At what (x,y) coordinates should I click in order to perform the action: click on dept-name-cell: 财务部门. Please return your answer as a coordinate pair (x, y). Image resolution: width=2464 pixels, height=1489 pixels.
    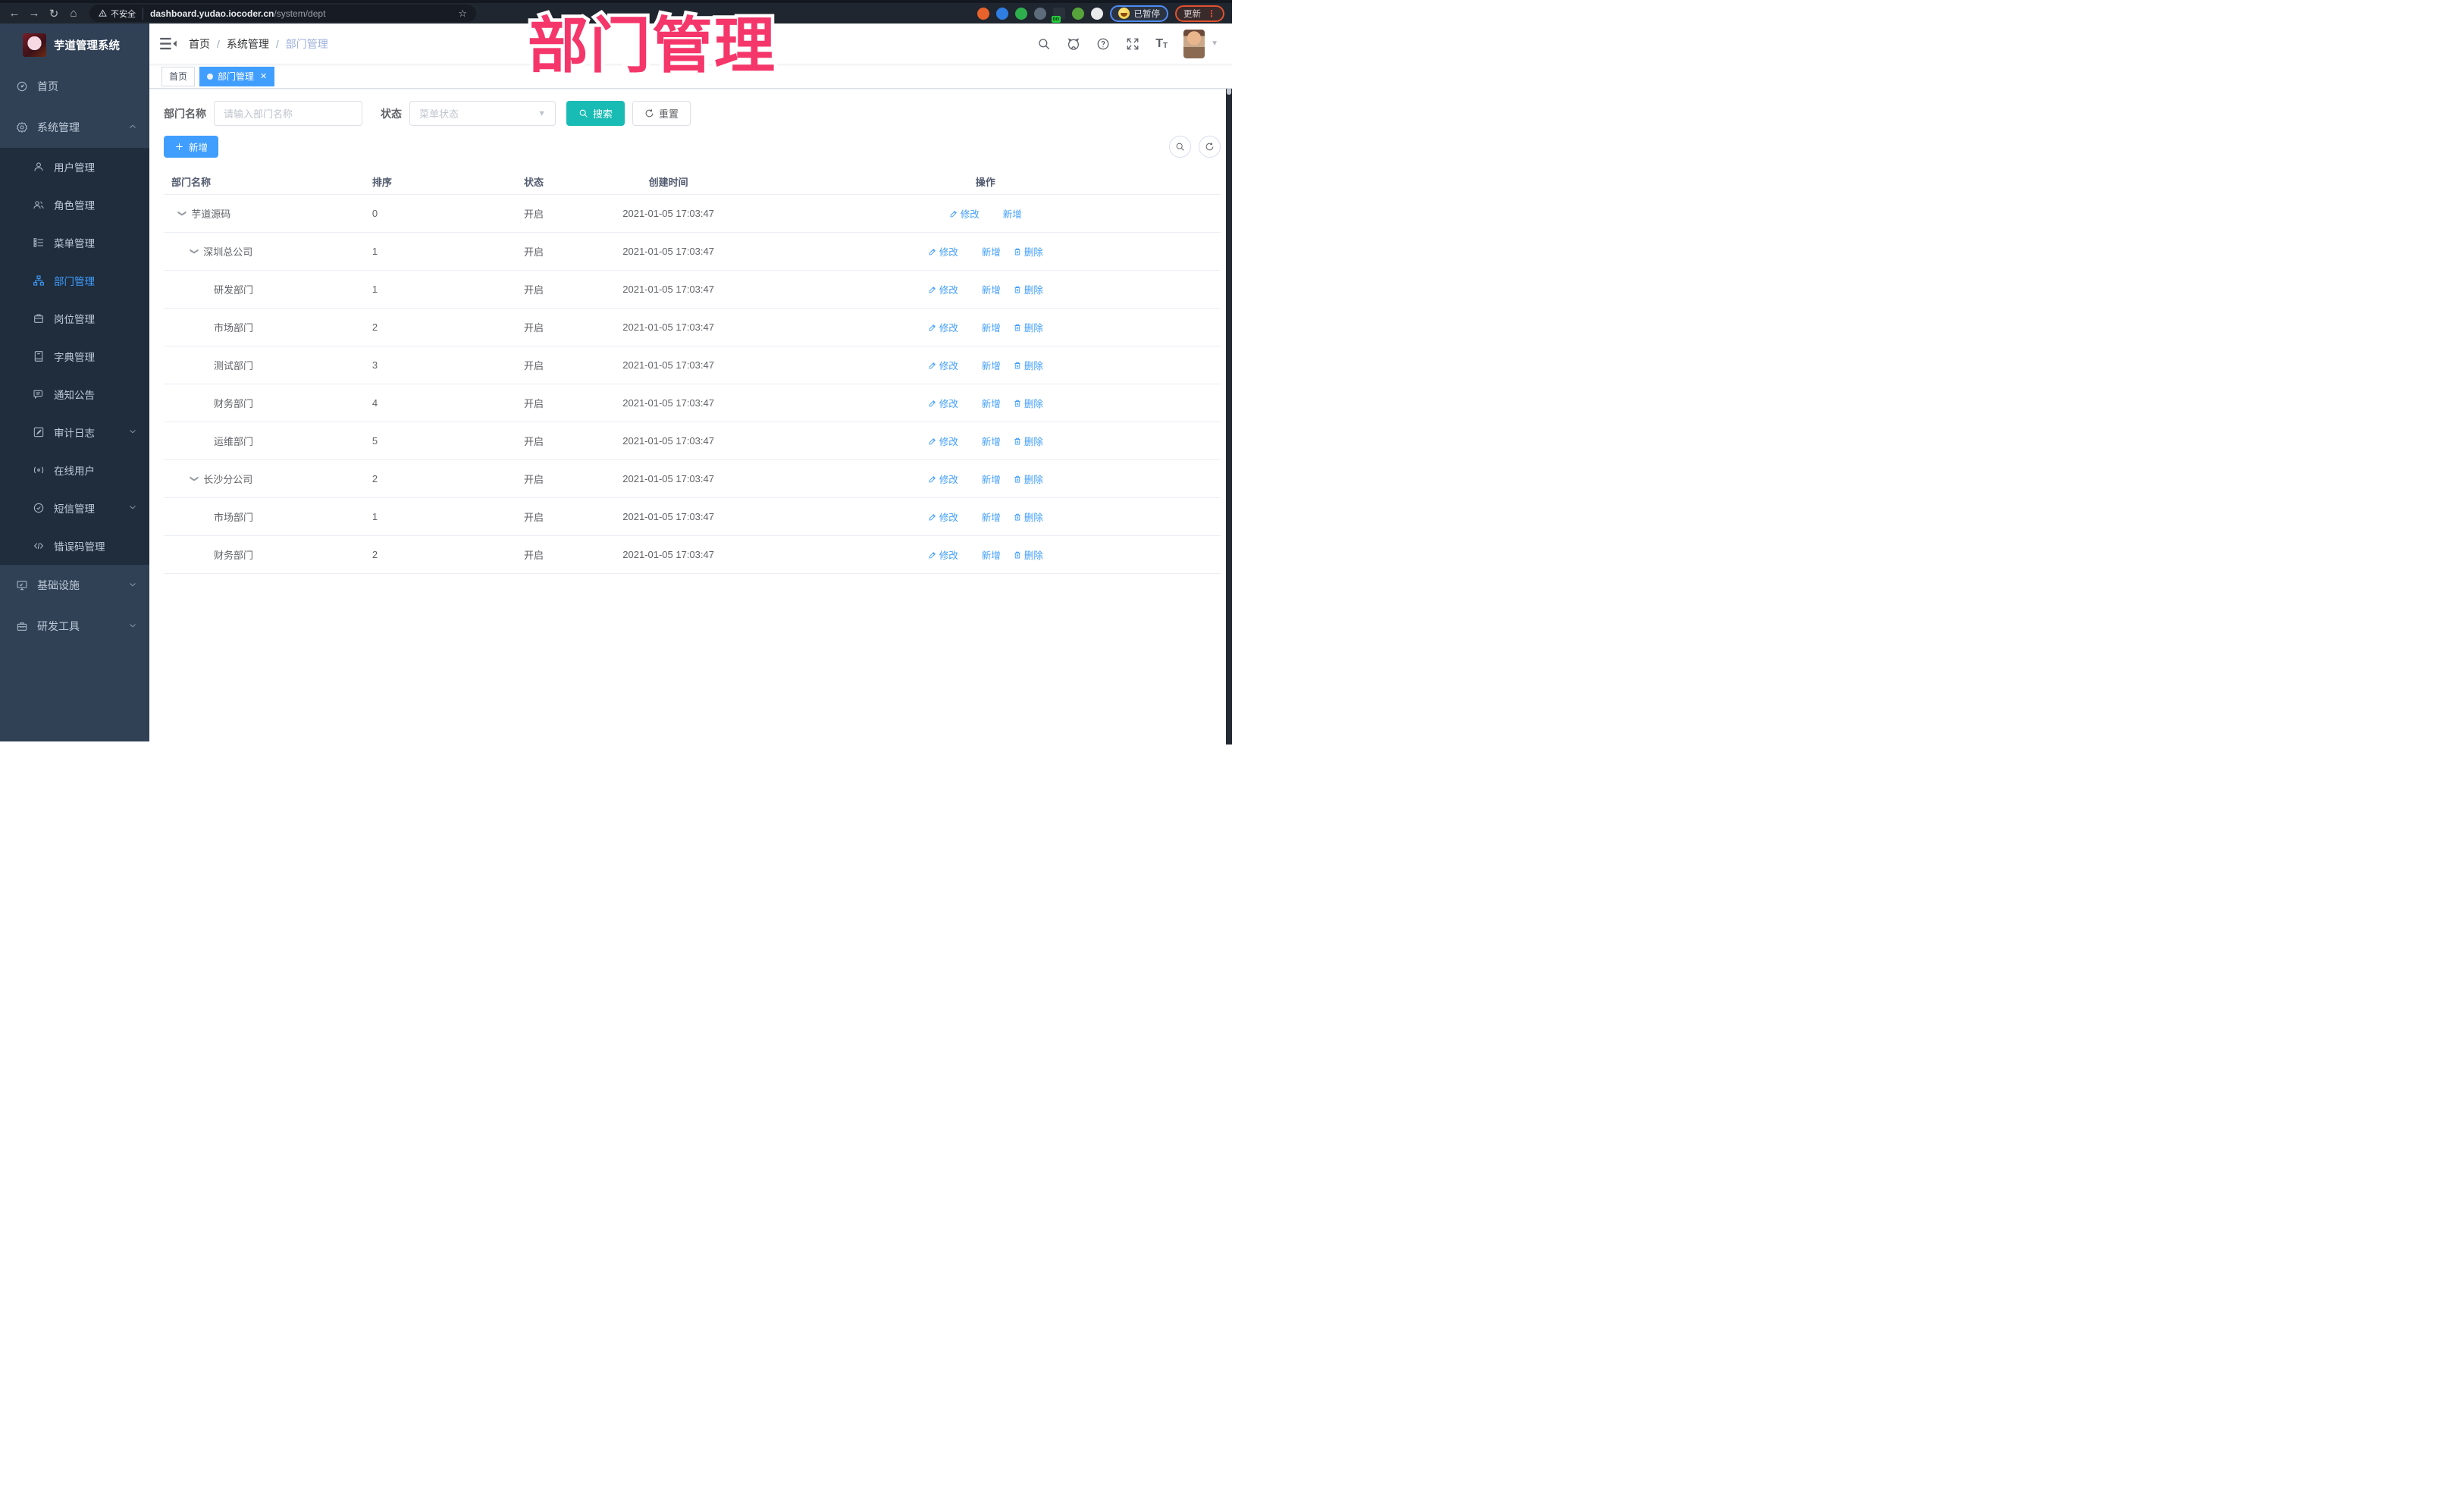
    Looking at the image, I should click on (234, 555).